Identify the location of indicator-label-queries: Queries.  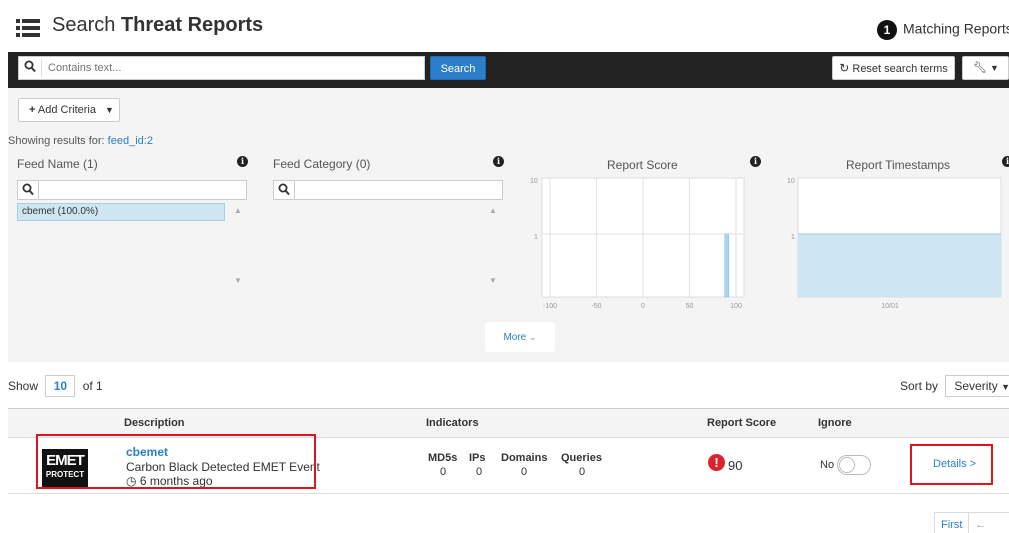
(581, 458).